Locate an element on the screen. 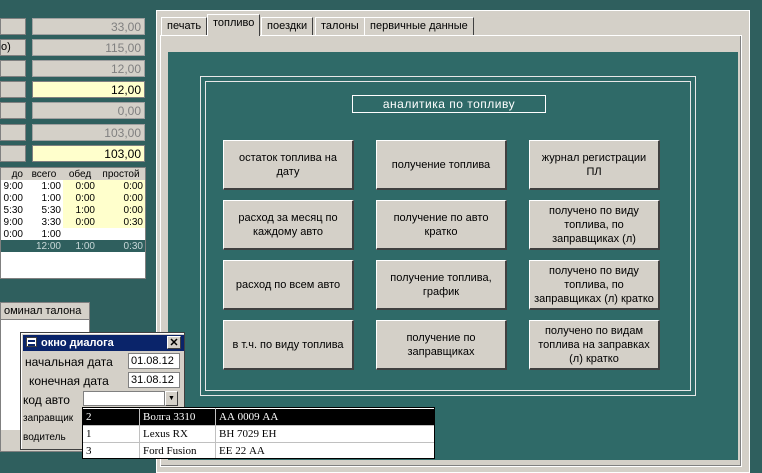 The image size is (762, 473). monthly-per-car-button: расход за месяц по каждому авто is located at coordinates (288, 225).